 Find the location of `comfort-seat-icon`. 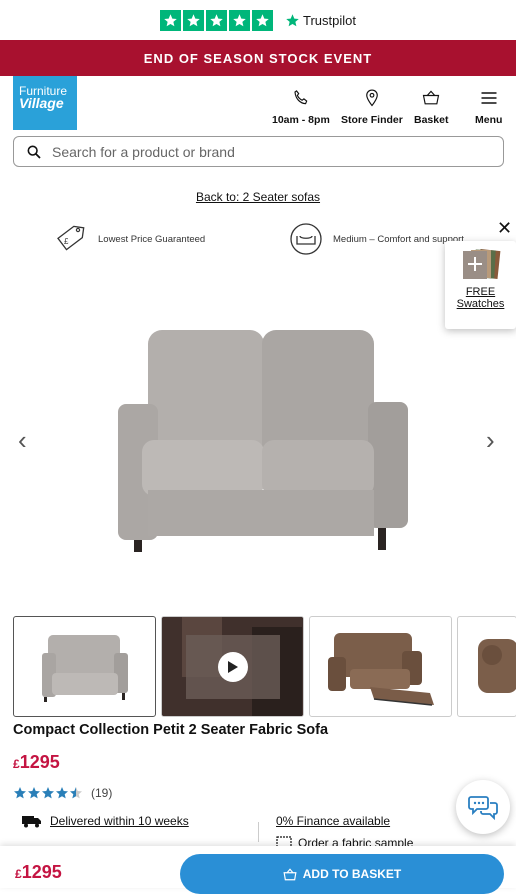

comfort-seat-icon is located at coordinates (306, 239).